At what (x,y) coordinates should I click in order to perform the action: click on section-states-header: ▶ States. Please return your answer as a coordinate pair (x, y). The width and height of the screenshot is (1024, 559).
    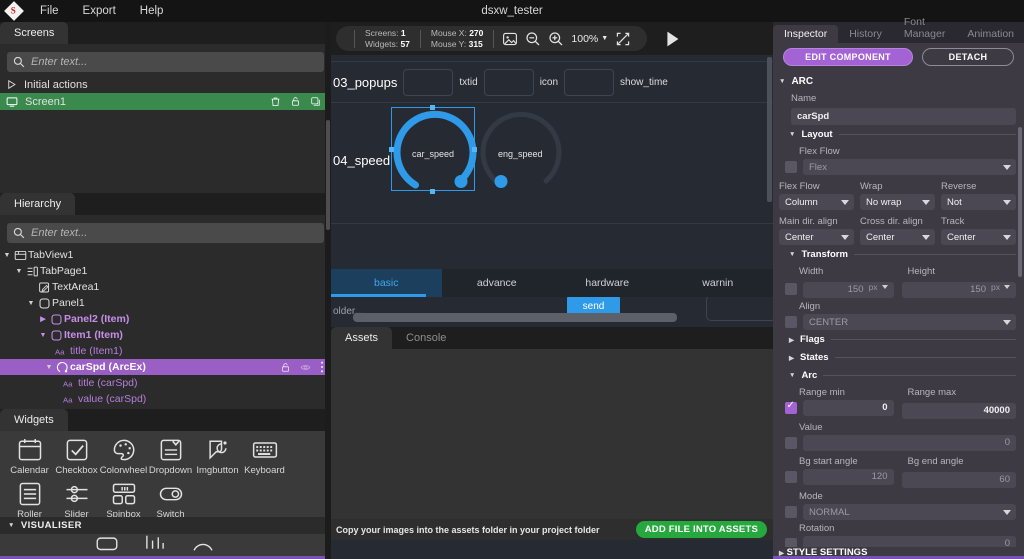
    Looking at the image, I should click on (897, 357).